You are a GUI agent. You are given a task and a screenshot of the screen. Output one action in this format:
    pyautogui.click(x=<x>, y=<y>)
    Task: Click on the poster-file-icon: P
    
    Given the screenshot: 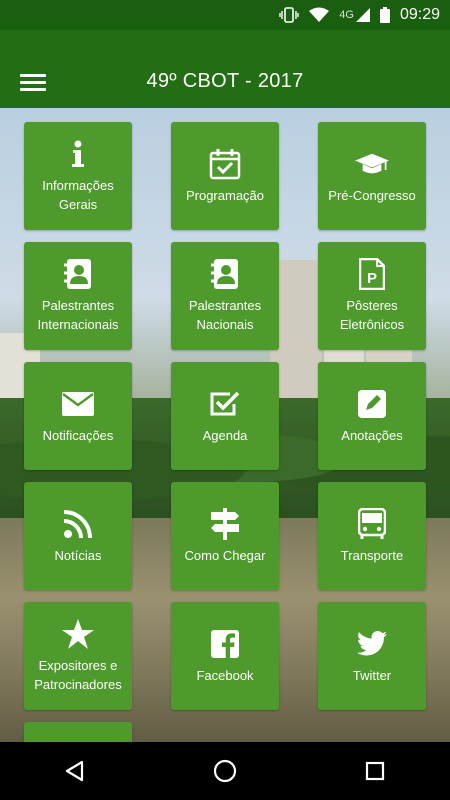 What is the action you would take?
    pyautogui.click(x=372, y=274)
    